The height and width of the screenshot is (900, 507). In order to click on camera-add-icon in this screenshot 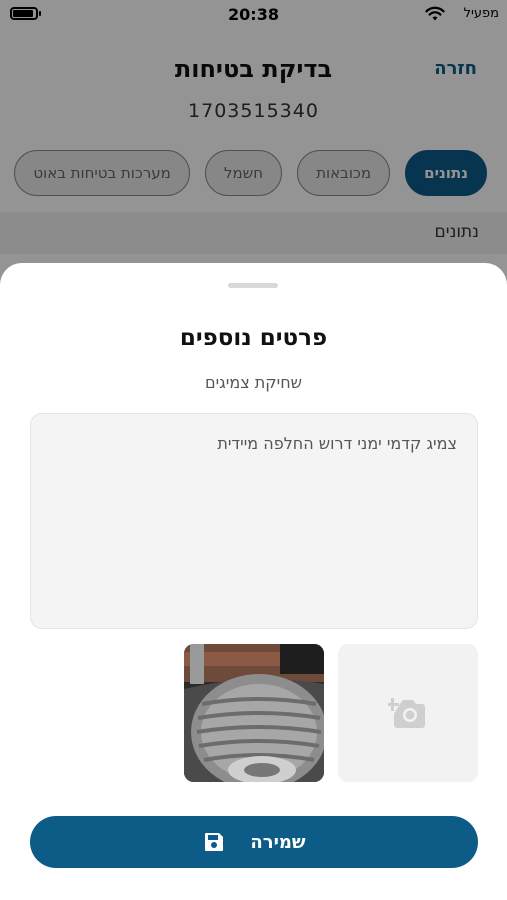, I will do `click(406, 713)`.